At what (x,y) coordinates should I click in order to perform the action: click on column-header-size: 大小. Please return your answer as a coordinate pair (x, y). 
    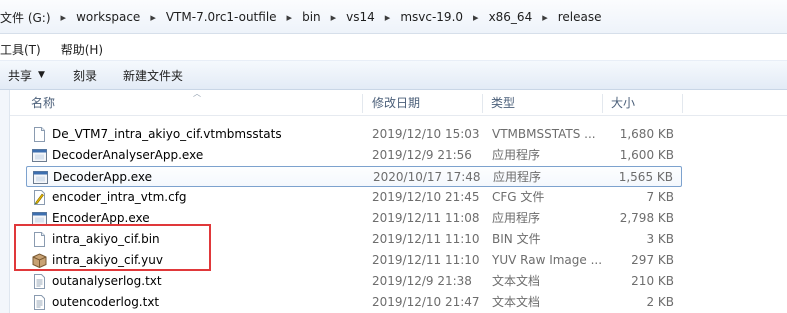
    Looking at the image, I should click on (621, 103).